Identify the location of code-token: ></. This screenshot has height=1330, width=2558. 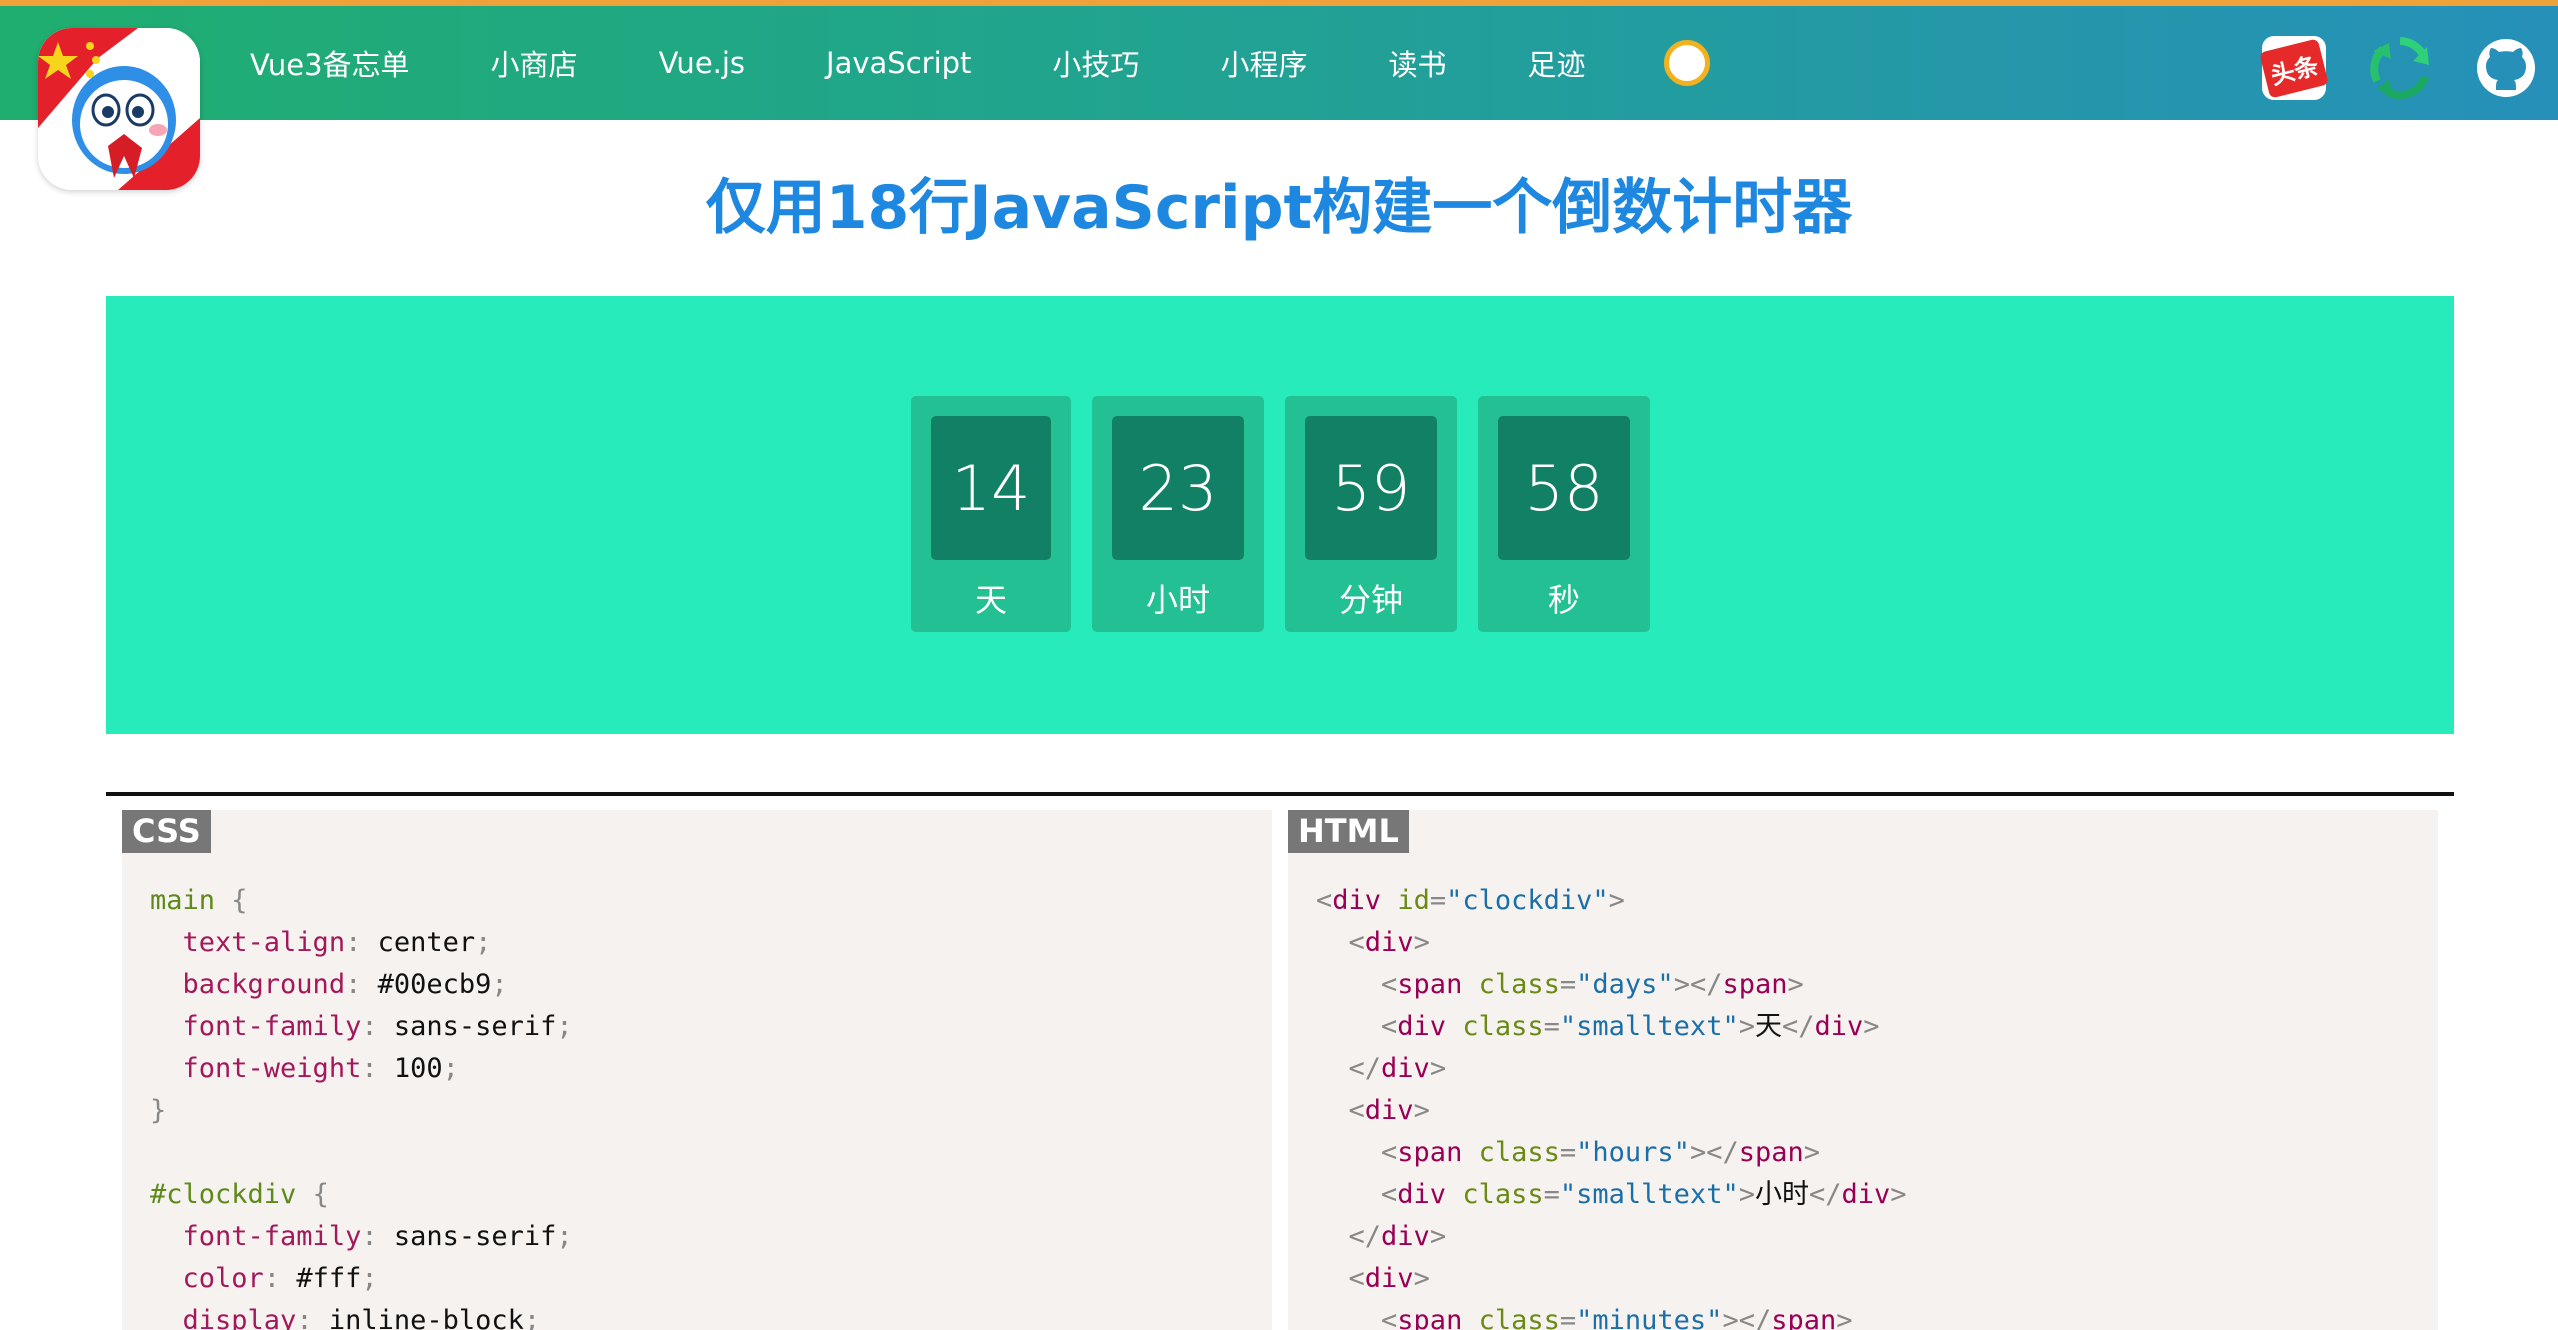
(1747, 1317).